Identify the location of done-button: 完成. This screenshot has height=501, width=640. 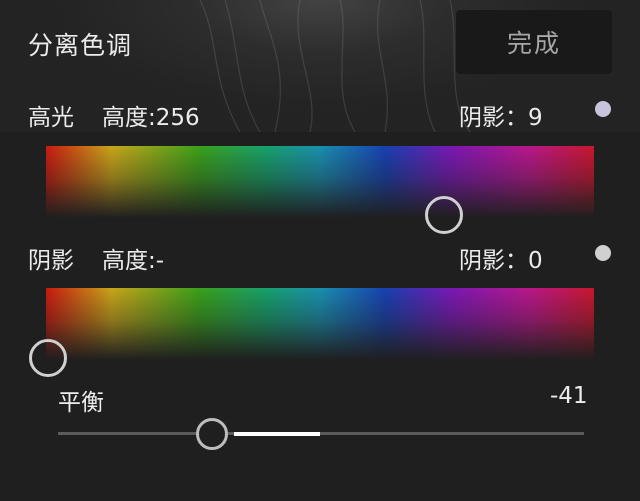
(534, 42).